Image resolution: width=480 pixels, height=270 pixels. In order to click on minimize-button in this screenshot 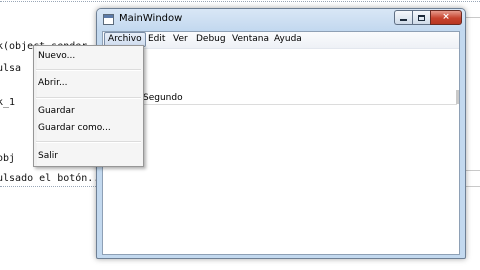, I will do `click(403, 17)`.